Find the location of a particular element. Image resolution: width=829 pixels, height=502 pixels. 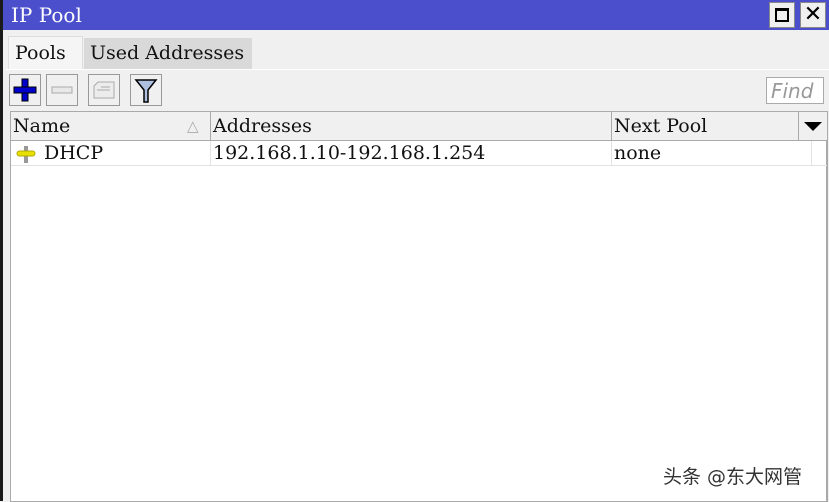

close-icon: ✕ is located at coordinates (813, 14).